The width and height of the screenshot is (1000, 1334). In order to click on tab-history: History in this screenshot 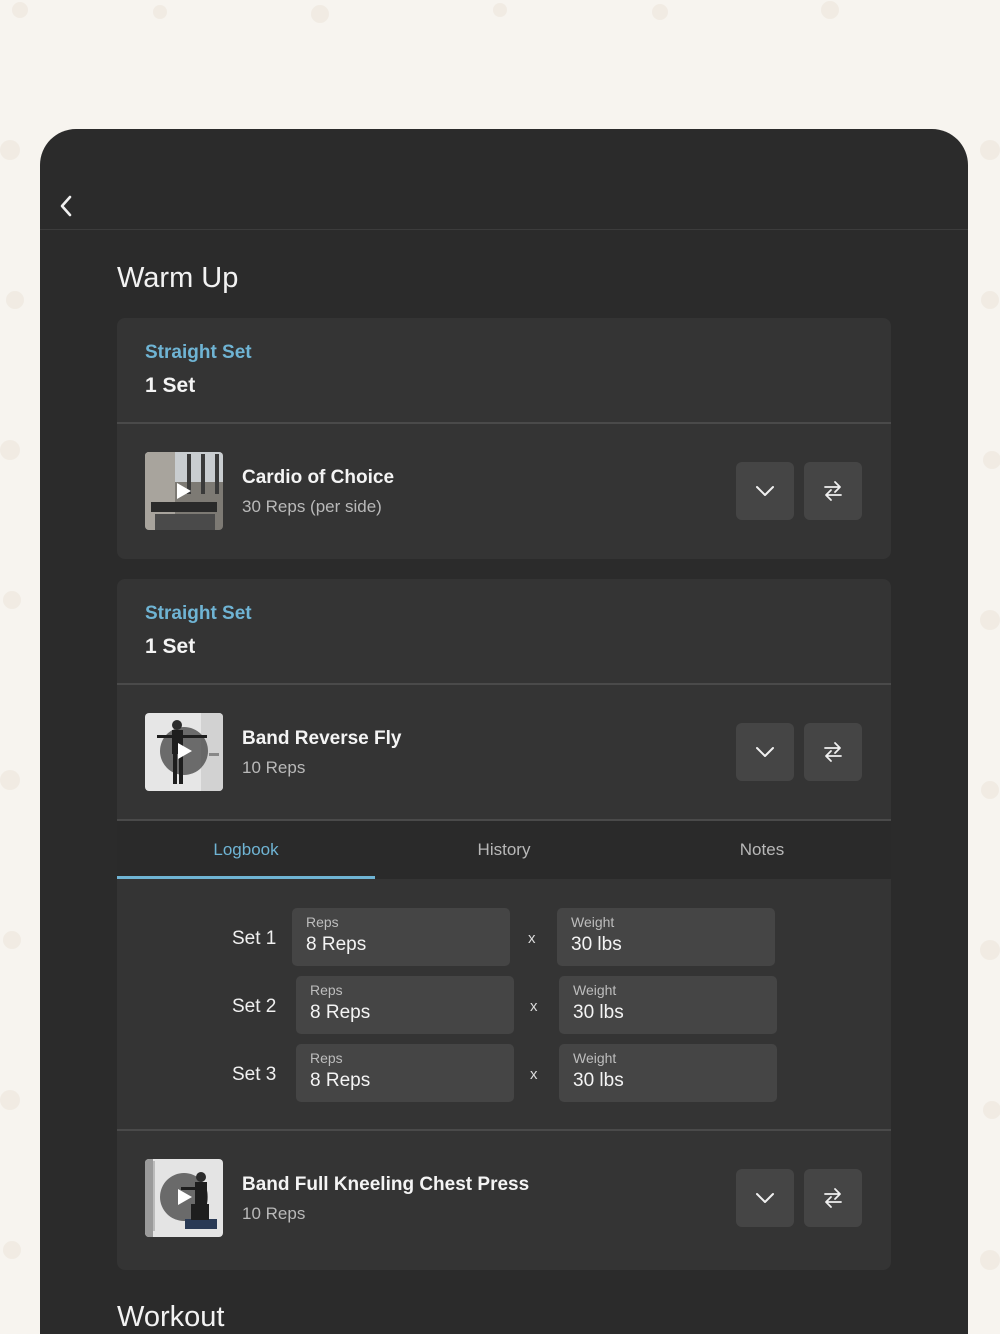, I will do `click(504, 850)`.